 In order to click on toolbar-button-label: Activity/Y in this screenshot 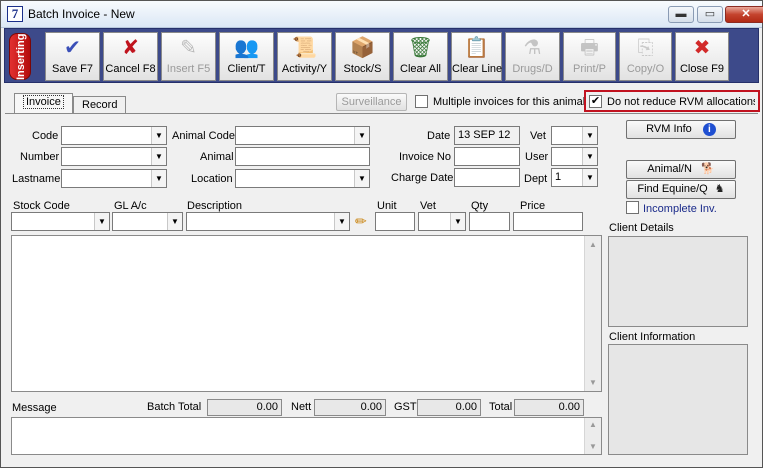, I will do `click(304, 69)`.